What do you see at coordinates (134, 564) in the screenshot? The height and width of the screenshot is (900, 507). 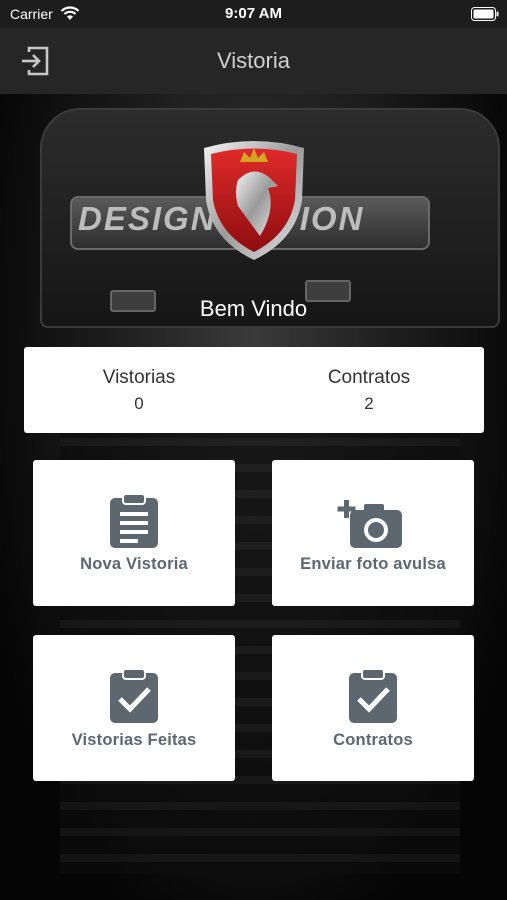 I see `tile-label: Nova Vistoria` at bounding box center [134, 564].